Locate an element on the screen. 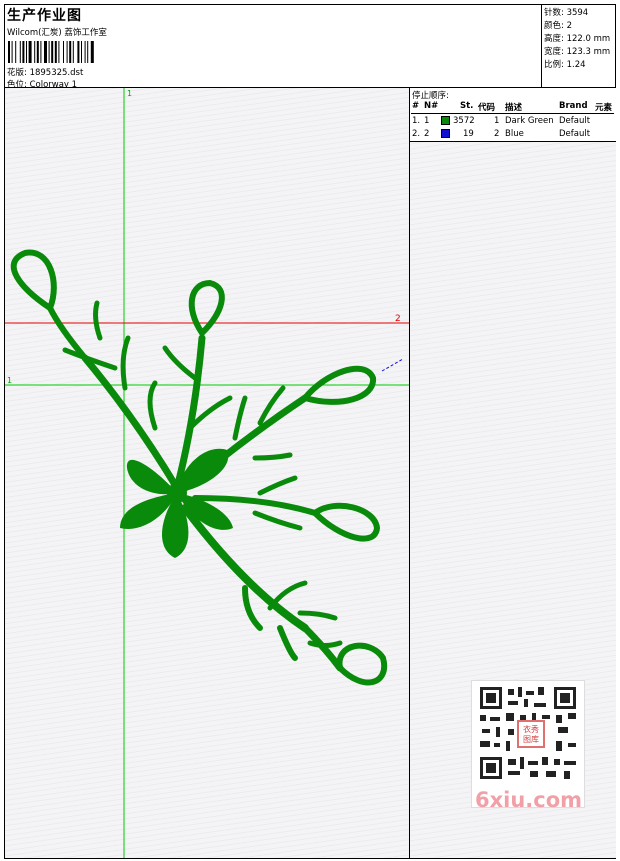  col-code: 代码 is located at coordinates (487, 108).